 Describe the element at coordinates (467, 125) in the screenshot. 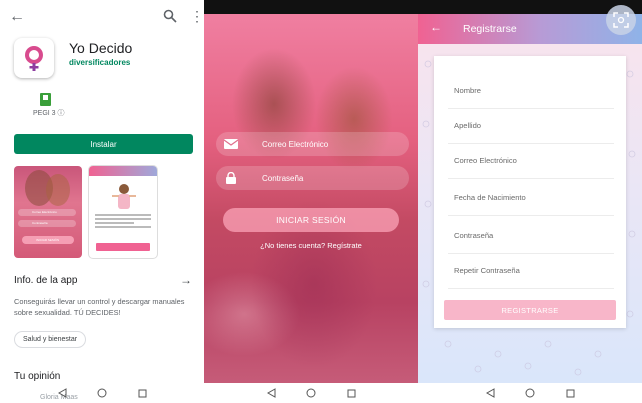

I see `field-apellido: Apellido` at that location.